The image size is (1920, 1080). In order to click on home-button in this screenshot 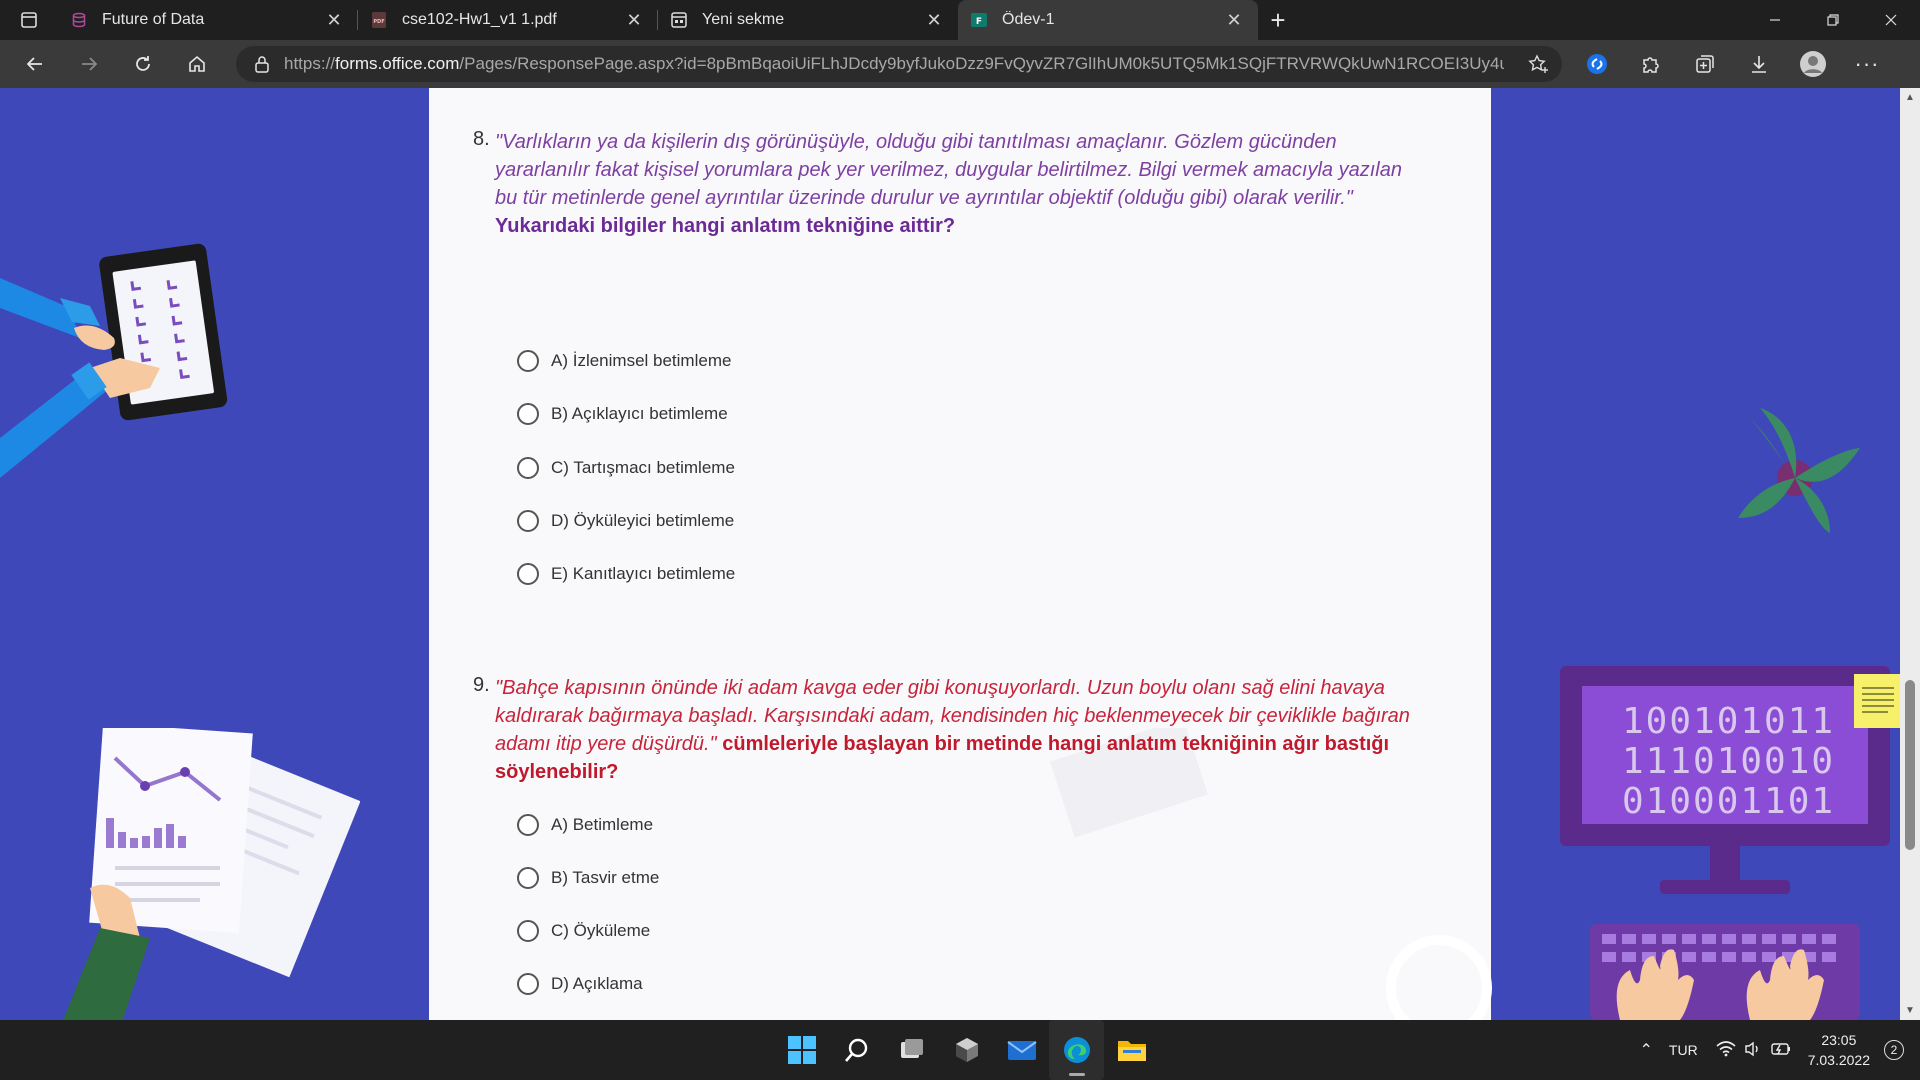, I will do `click(197, 64)`.